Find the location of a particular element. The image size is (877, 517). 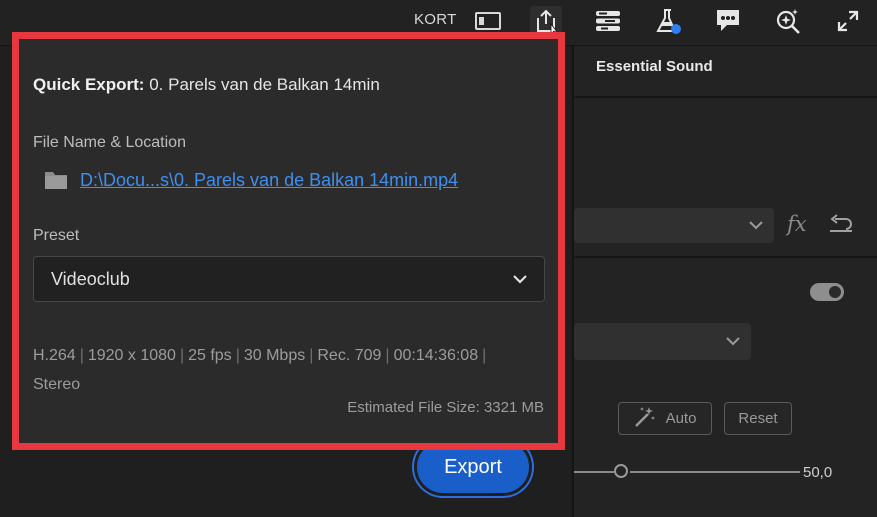

auto-button: Auto is located at coordinates (665, 418).